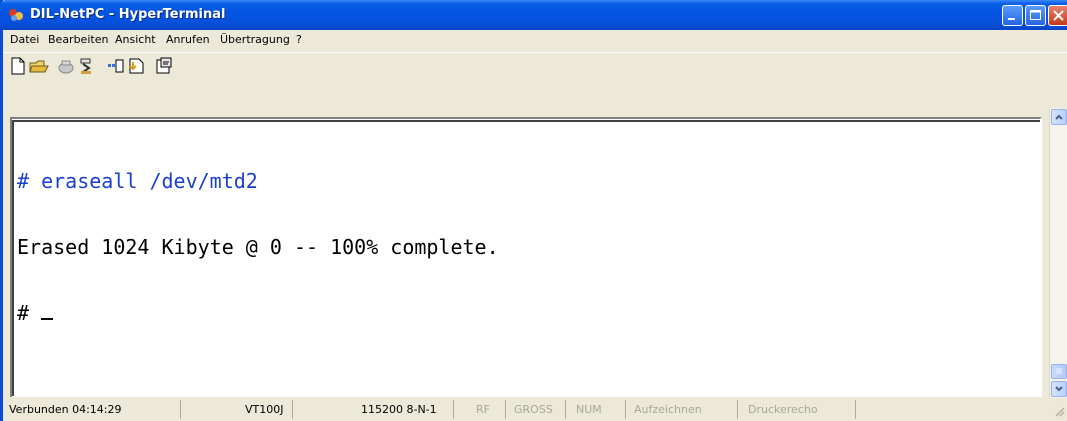 Image resolution: width=1067 pixels, height=421 pixels. I want to click on menu-datei: Datei, so click(24, 39).